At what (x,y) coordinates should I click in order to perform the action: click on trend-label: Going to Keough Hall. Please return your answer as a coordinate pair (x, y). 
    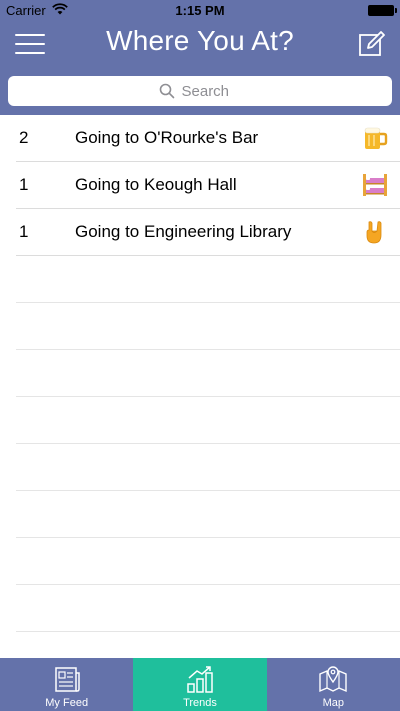
    Looking at the image, I should click on (156, 184).